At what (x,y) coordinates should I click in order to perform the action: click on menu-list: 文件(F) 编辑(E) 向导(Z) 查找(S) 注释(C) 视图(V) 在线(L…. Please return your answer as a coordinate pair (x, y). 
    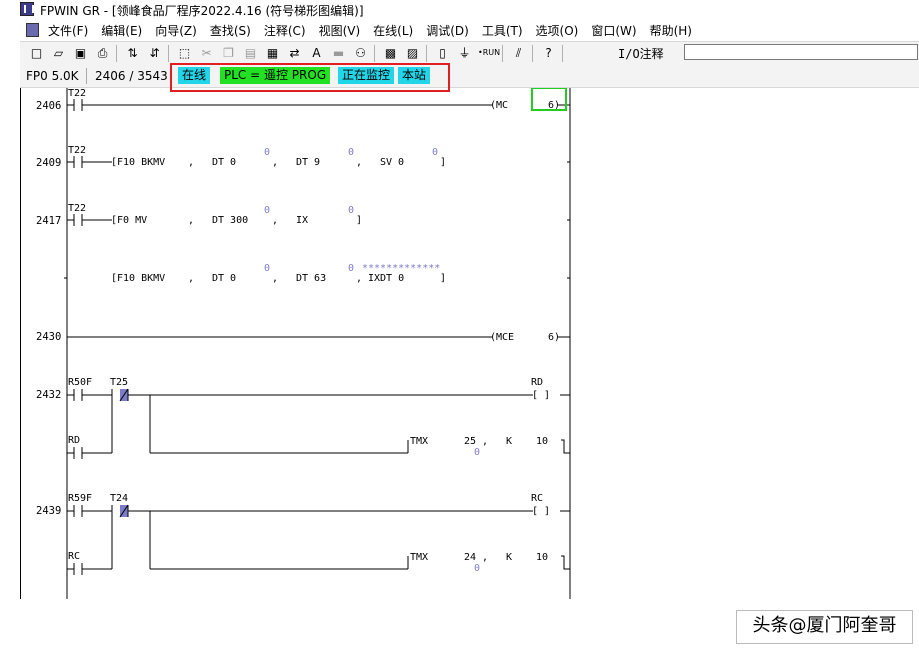
    Looking at the image, I should click on (376, 30).